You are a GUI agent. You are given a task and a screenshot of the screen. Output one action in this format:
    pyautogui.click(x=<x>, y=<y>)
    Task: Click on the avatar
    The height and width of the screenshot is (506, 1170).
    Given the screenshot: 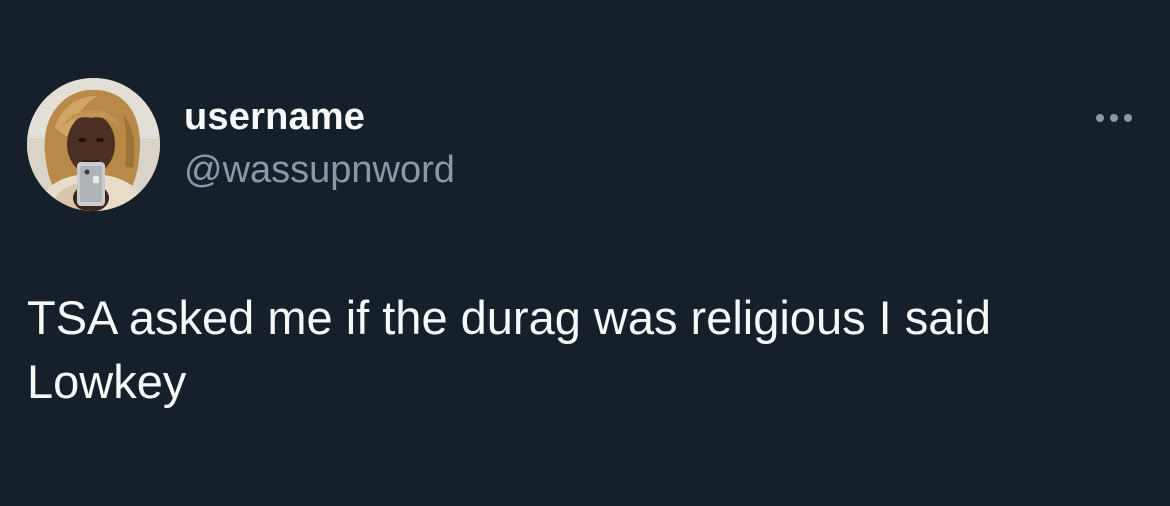 What is the action you would take?
    pyautogui.click(x=93, y=144)
    